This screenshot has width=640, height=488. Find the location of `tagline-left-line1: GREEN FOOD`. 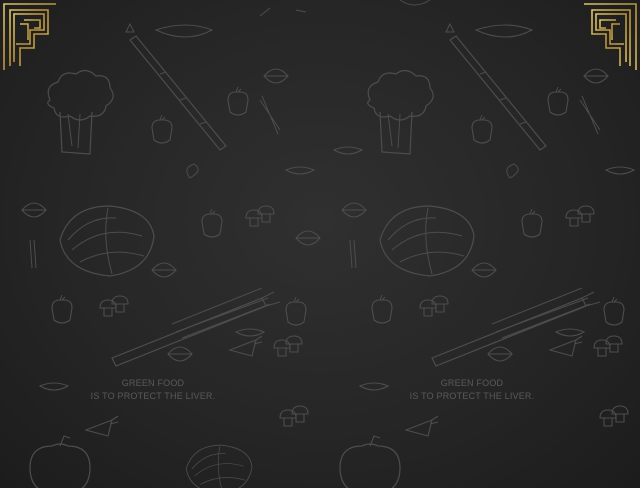

tagline-left-line1: GREEN FOOD is located at coordinates (153, 383).